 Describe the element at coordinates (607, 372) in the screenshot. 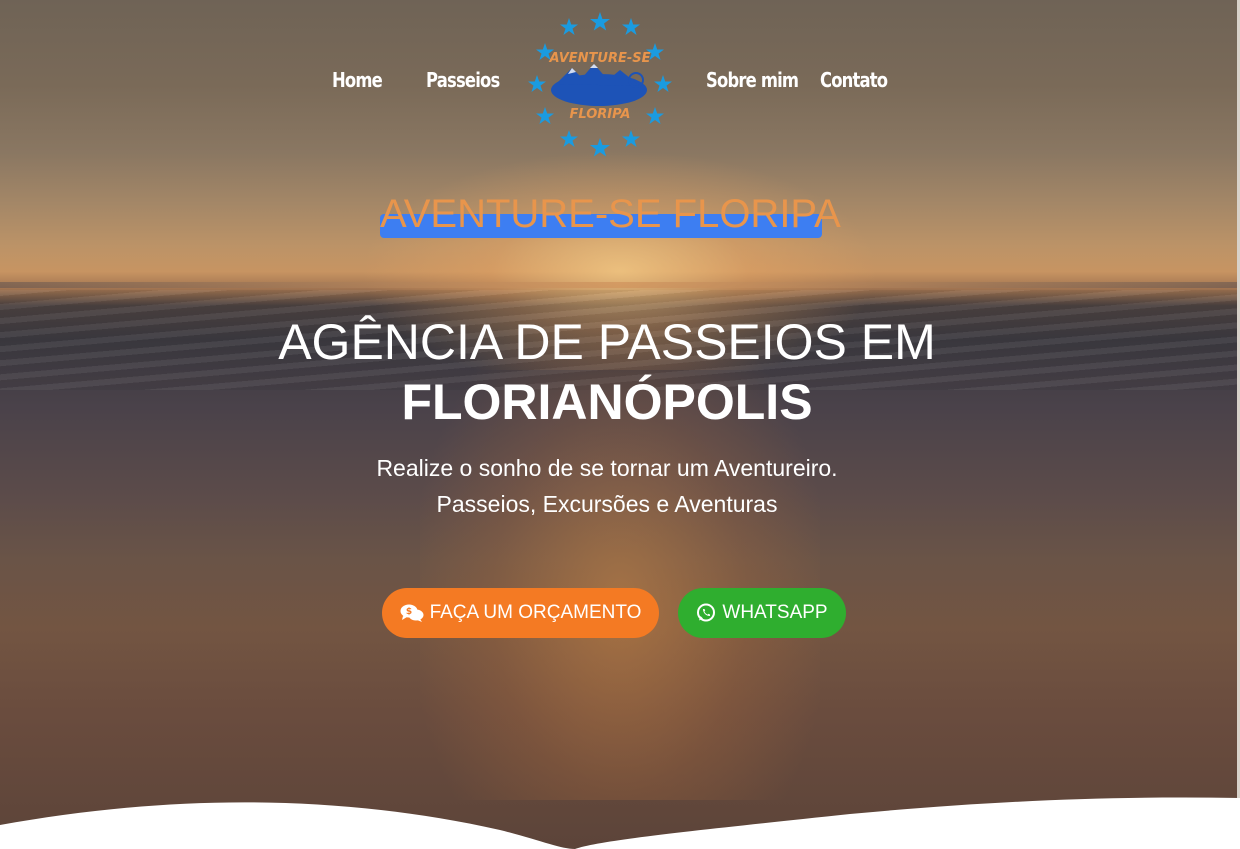

I see `hero-headline: AGÊNCIA DE PASSEIOS EM FLORIANÓPOLIS` at that location.